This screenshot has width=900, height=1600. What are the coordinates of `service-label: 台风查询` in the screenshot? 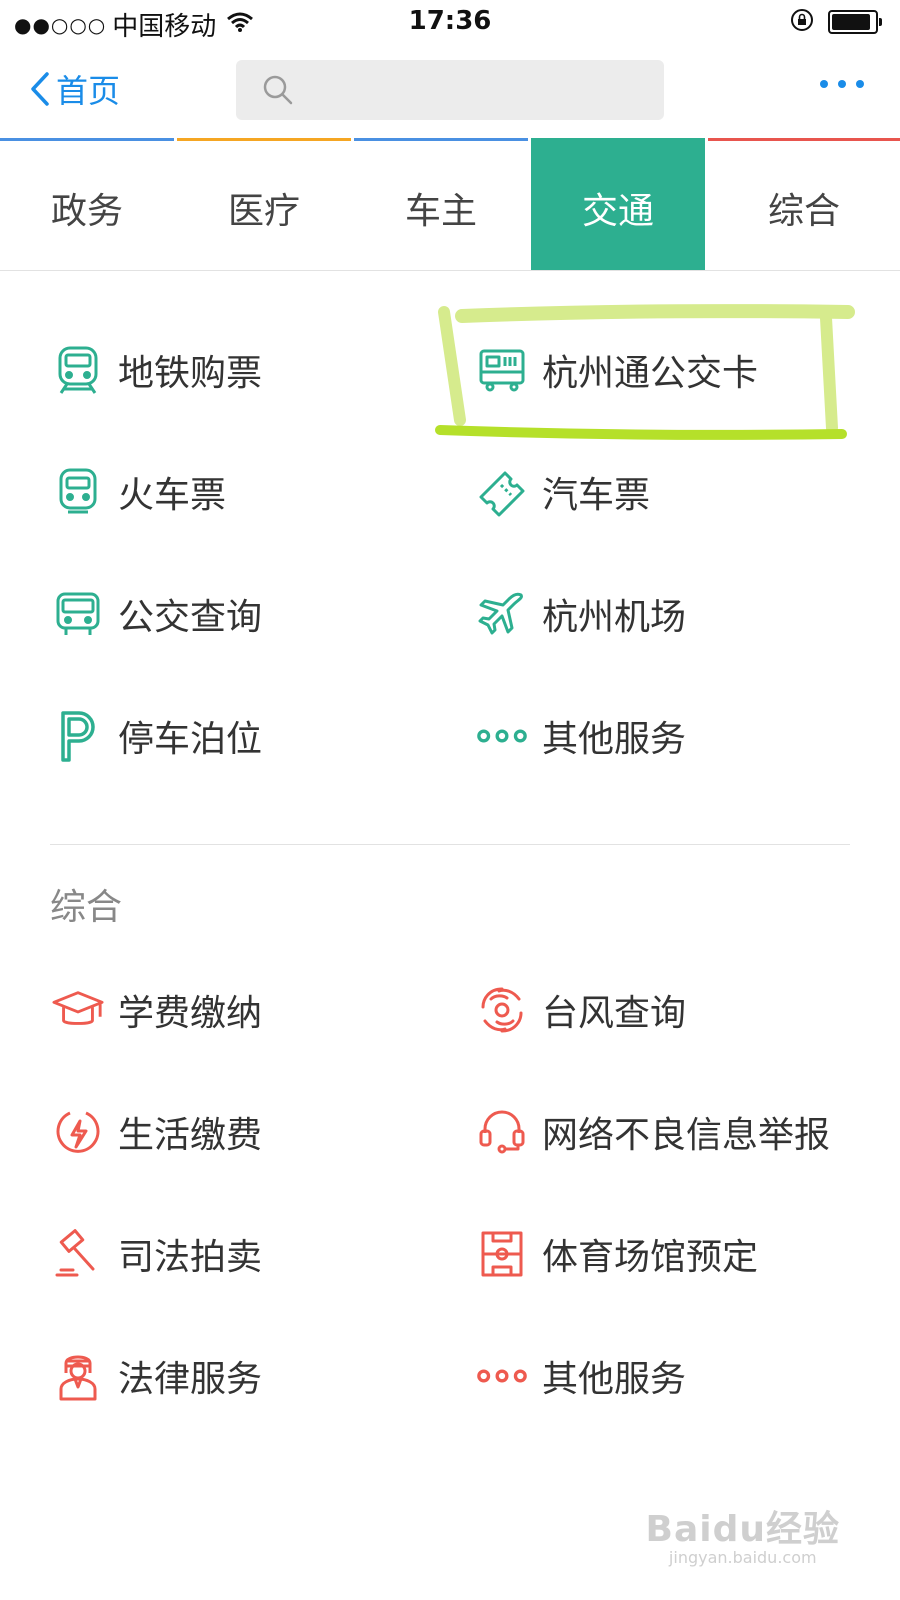 It's located at (614, 1013).